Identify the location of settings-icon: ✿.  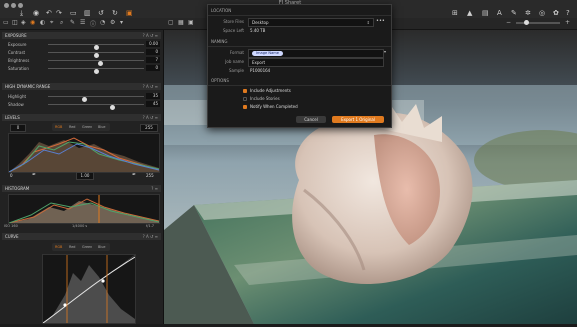
(556, 13).